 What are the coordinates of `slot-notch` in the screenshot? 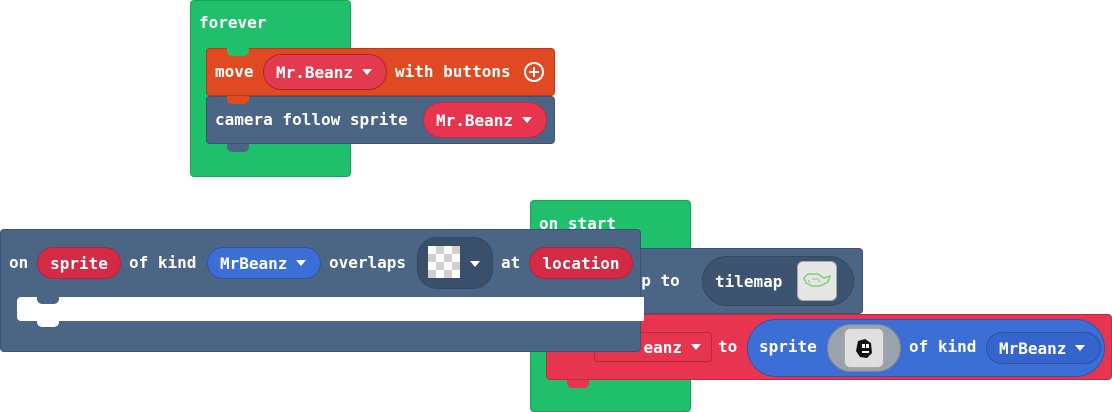 It's located at (48, 323).